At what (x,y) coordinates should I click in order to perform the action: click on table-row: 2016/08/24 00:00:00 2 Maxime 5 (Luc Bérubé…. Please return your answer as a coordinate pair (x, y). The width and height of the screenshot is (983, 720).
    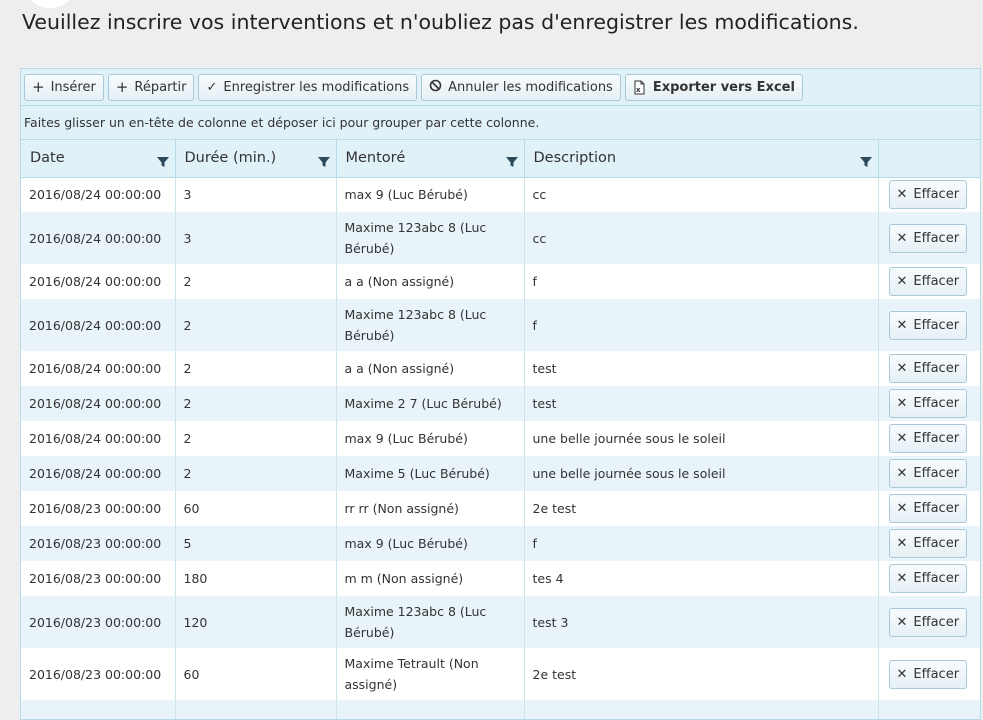
    Looking at the image, I should click on (500, 473).